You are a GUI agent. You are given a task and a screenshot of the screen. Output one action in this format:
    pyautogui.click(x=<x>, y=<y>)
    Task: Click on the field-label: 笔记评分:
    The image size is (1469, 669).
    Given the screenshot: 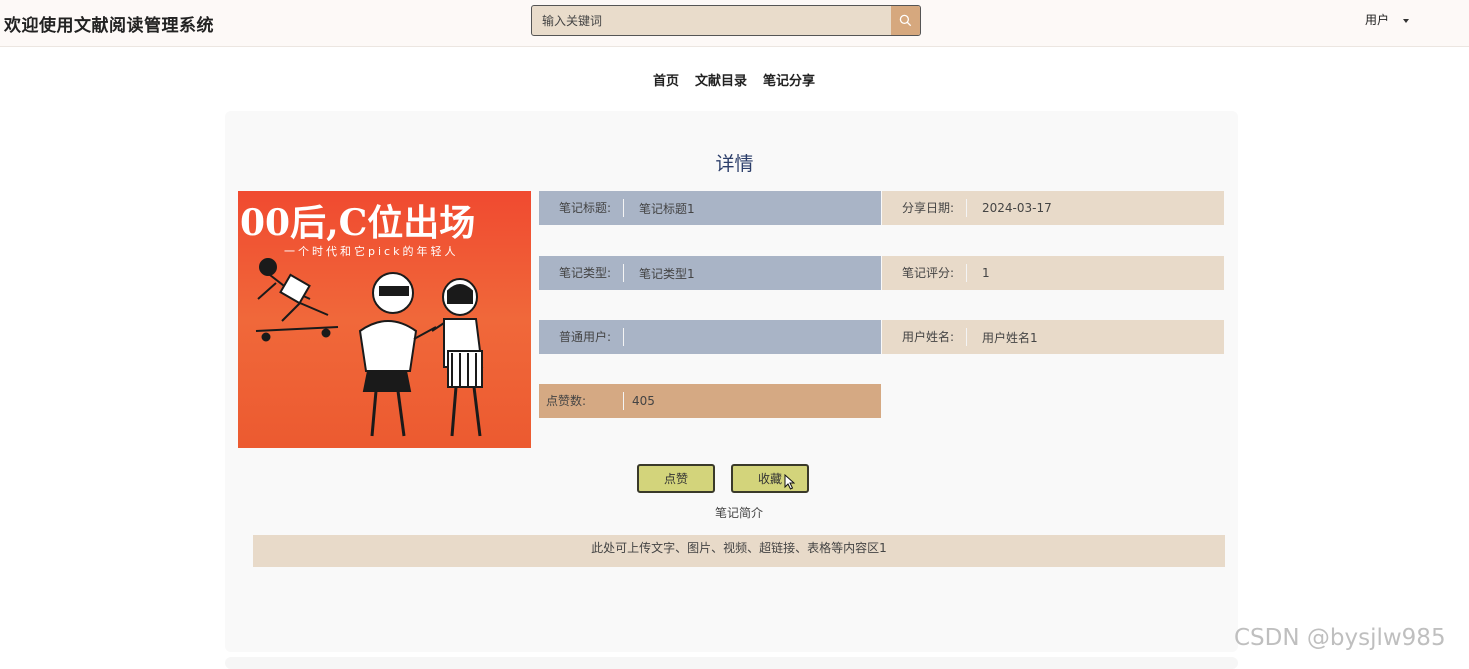 What is the action you would take?
    pyautogui.click(x=924, y=273)
    